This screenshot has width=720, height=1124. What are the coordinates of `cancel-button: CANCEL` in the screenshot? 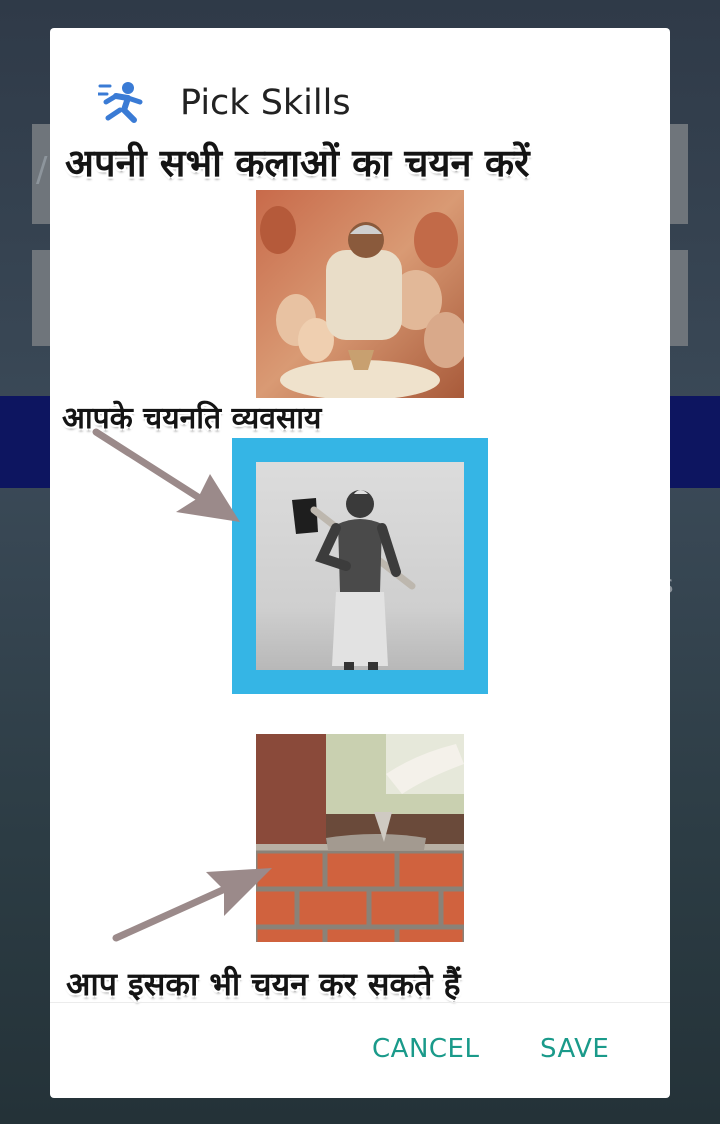 It's located at (425, 1049).